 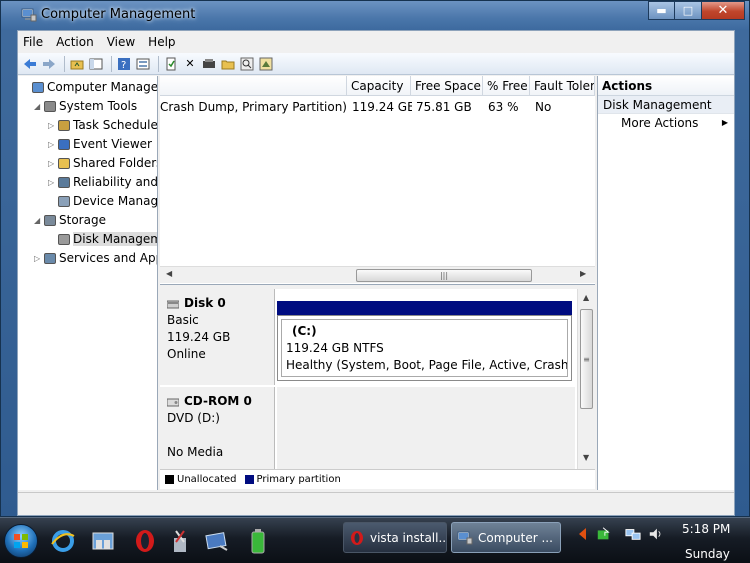 I want to click on tree-item-event-viewer: ▷ Event Viewer, so click(x=100, y=144).